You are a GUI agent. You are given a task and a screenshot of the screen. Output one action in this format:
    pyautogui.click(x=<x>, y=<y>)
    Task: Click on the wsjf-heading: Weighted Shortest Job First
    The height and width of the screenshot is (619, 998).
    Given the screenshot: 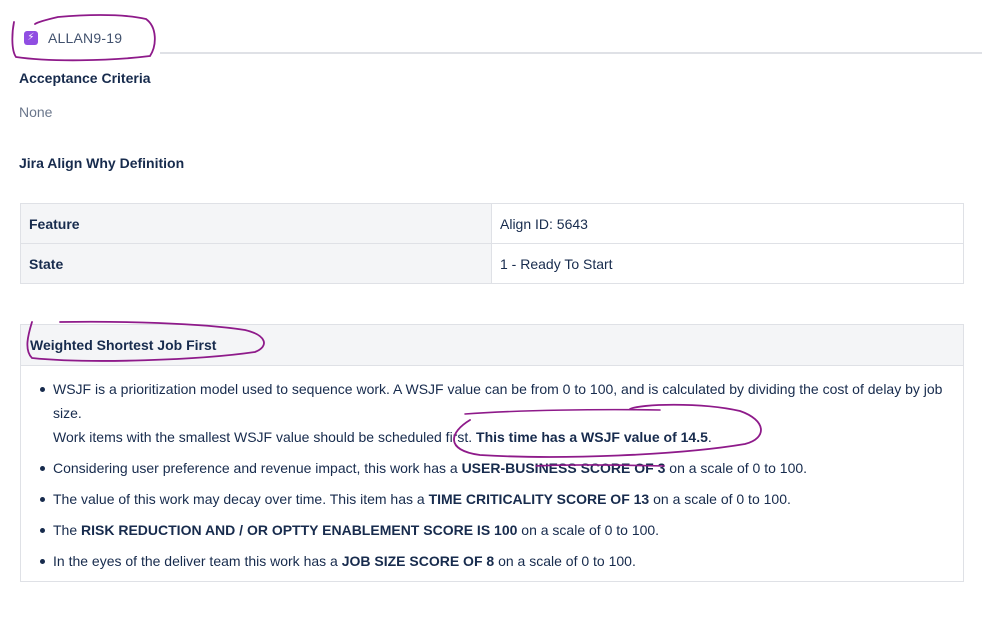 What is the action you would take?
    pyautogui.click(x=492, y=345)
    